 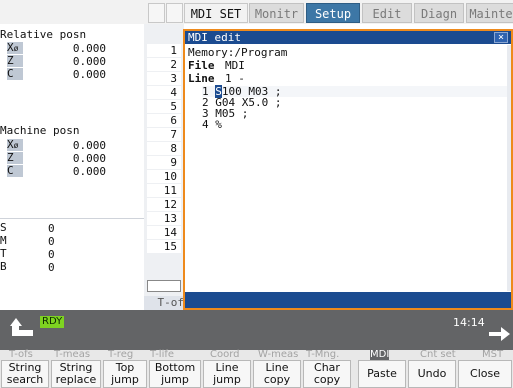 What do you see at coordinates (8, 241) in the screenshot?
I see `modal-m-label: M` at bounding box center [8, 241].